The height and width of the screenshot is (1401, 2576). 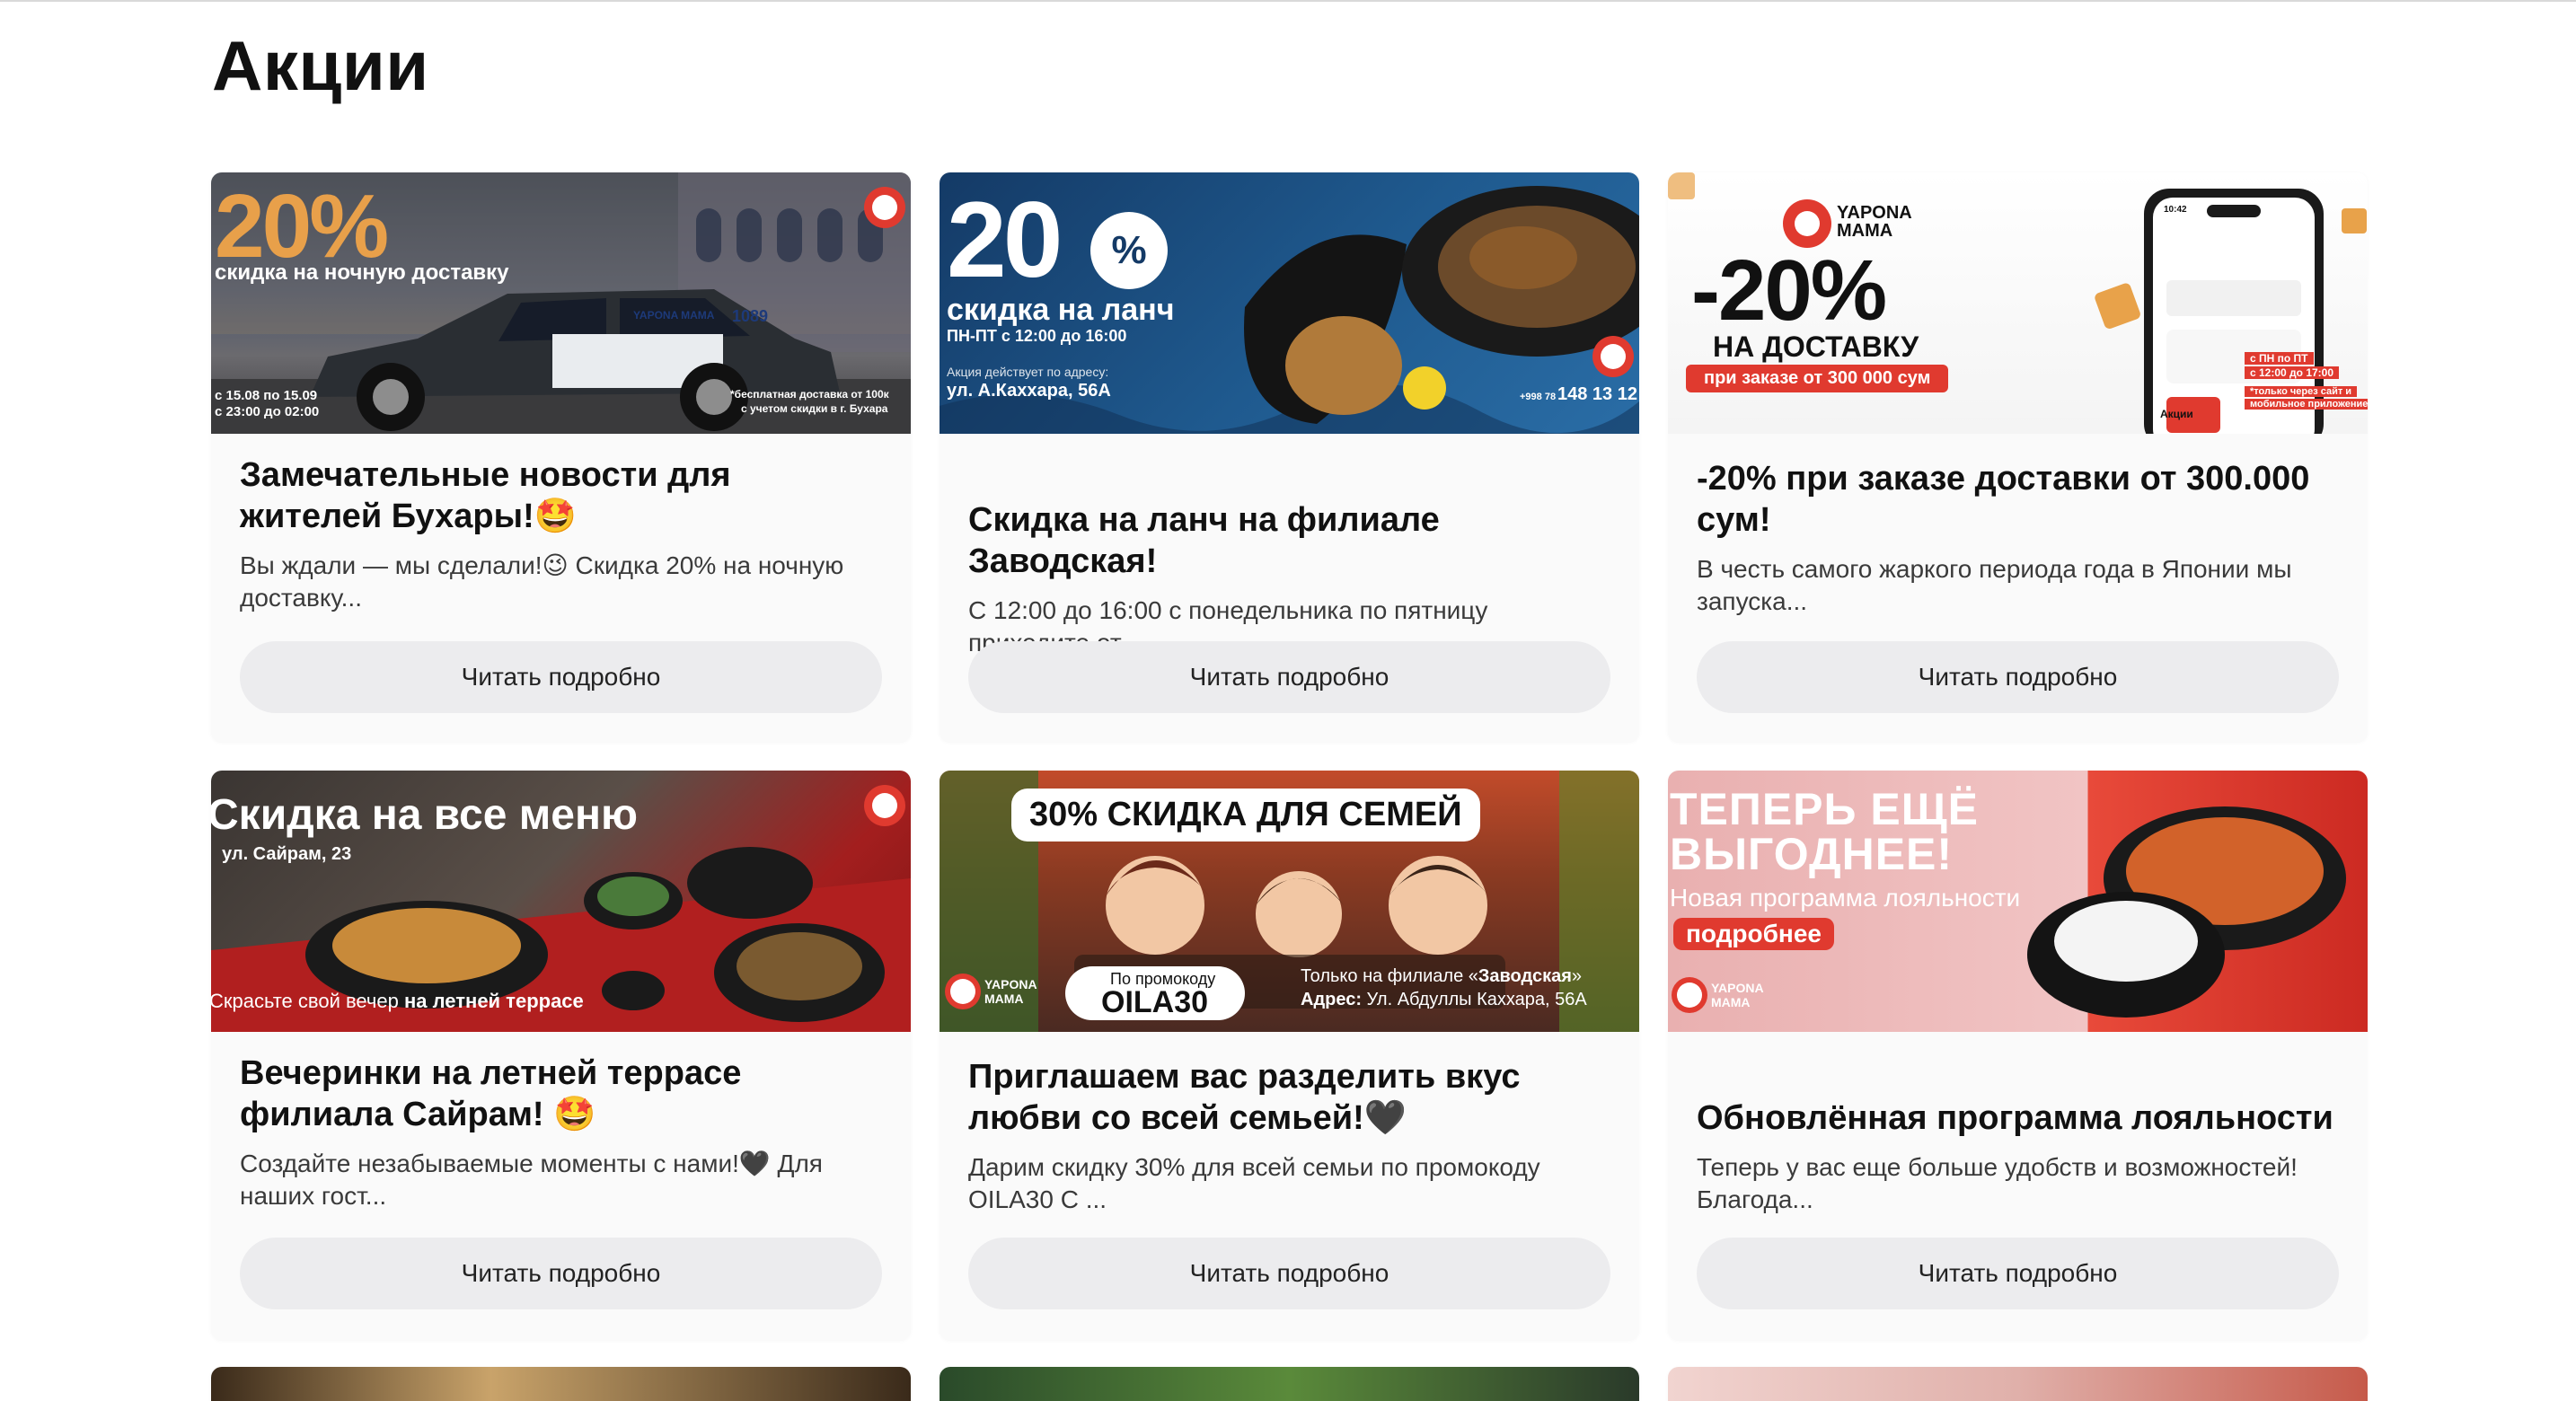 I want to click on promo-code: OILA30, so click(x=1155, y=1002).